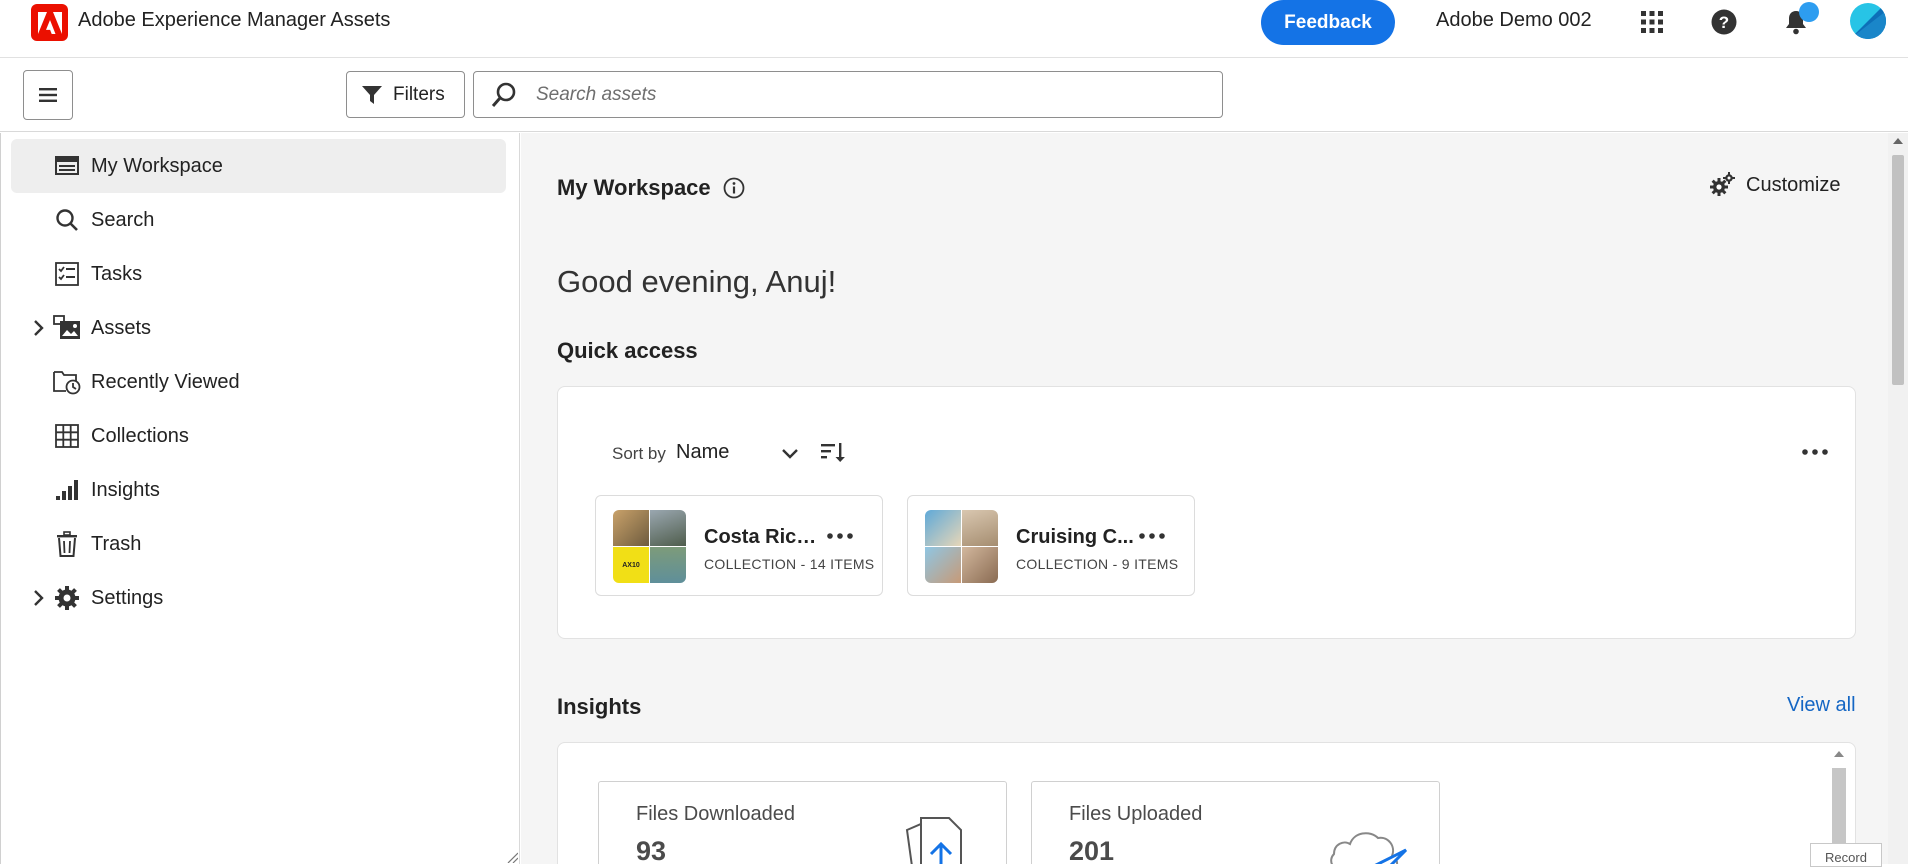  I want to click on sidebar-item-label: My Workspace, so click(157, 165).